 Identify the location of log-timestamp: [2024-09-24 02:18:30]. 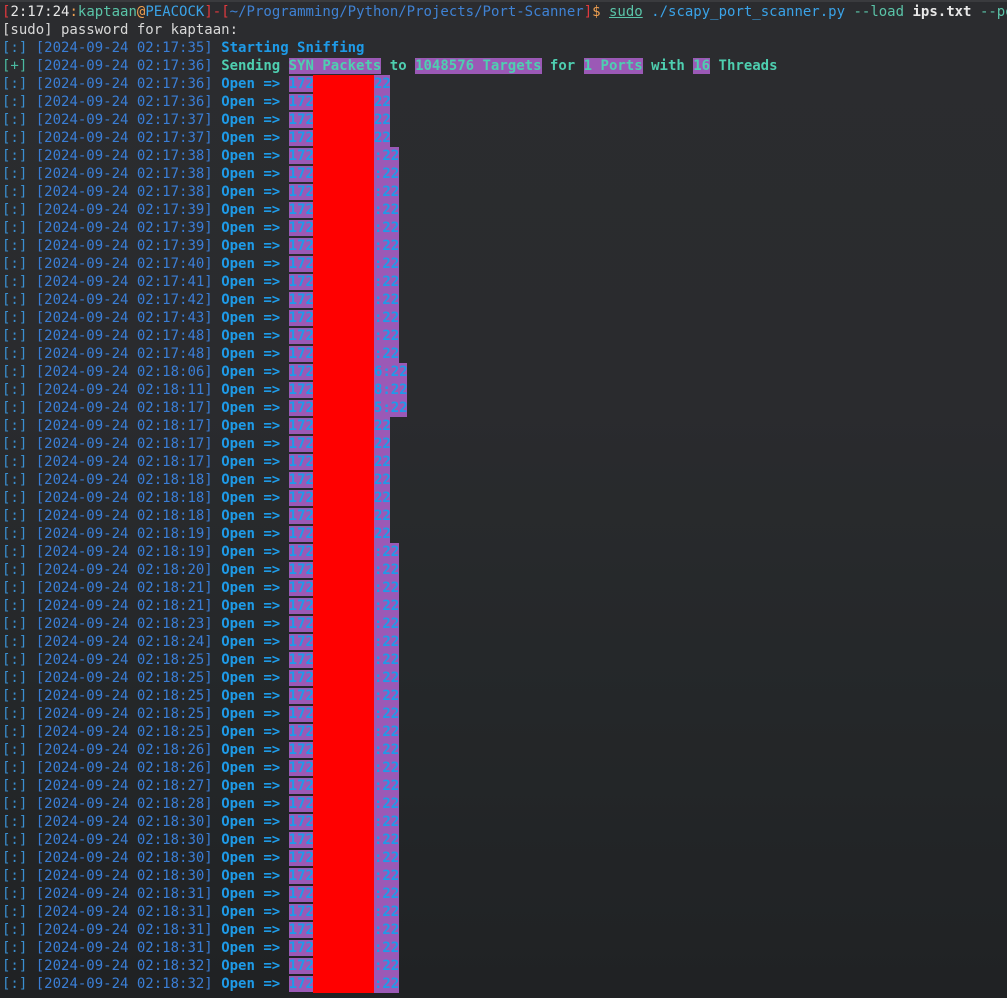
(124, 822).